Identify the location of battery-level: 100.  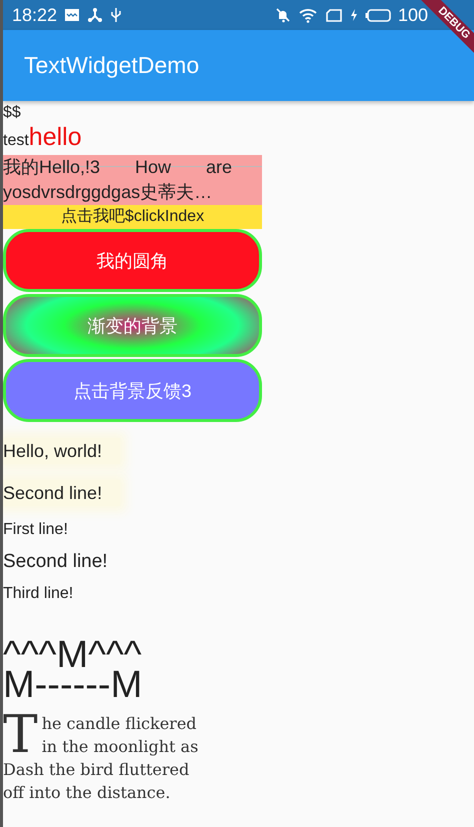
(413, 15).